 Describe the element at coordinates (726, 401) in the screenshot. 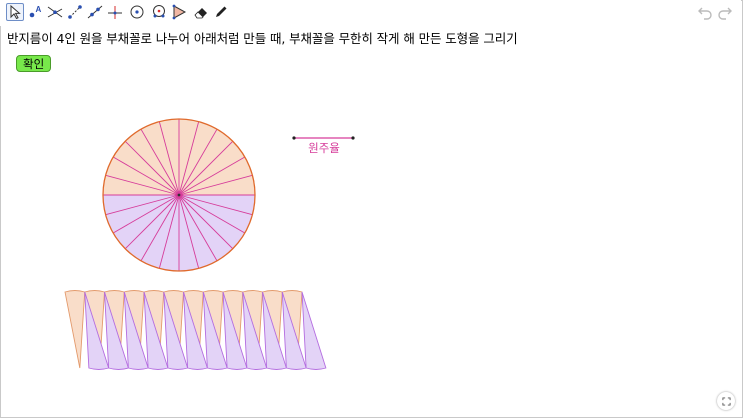

I see `fullscreen-icon` at that location.